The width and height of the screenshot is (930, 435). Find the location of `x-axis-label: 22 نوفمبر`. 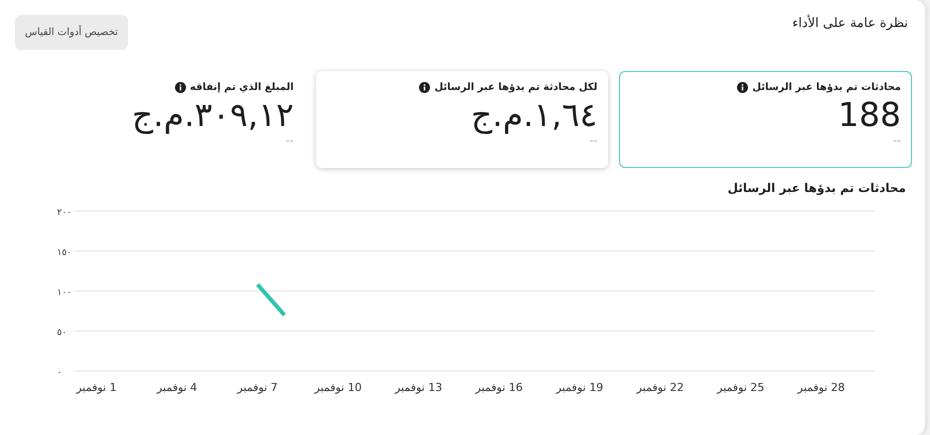

x-axis-label: 22 نوفمبر is located at coordinates (660, 387).